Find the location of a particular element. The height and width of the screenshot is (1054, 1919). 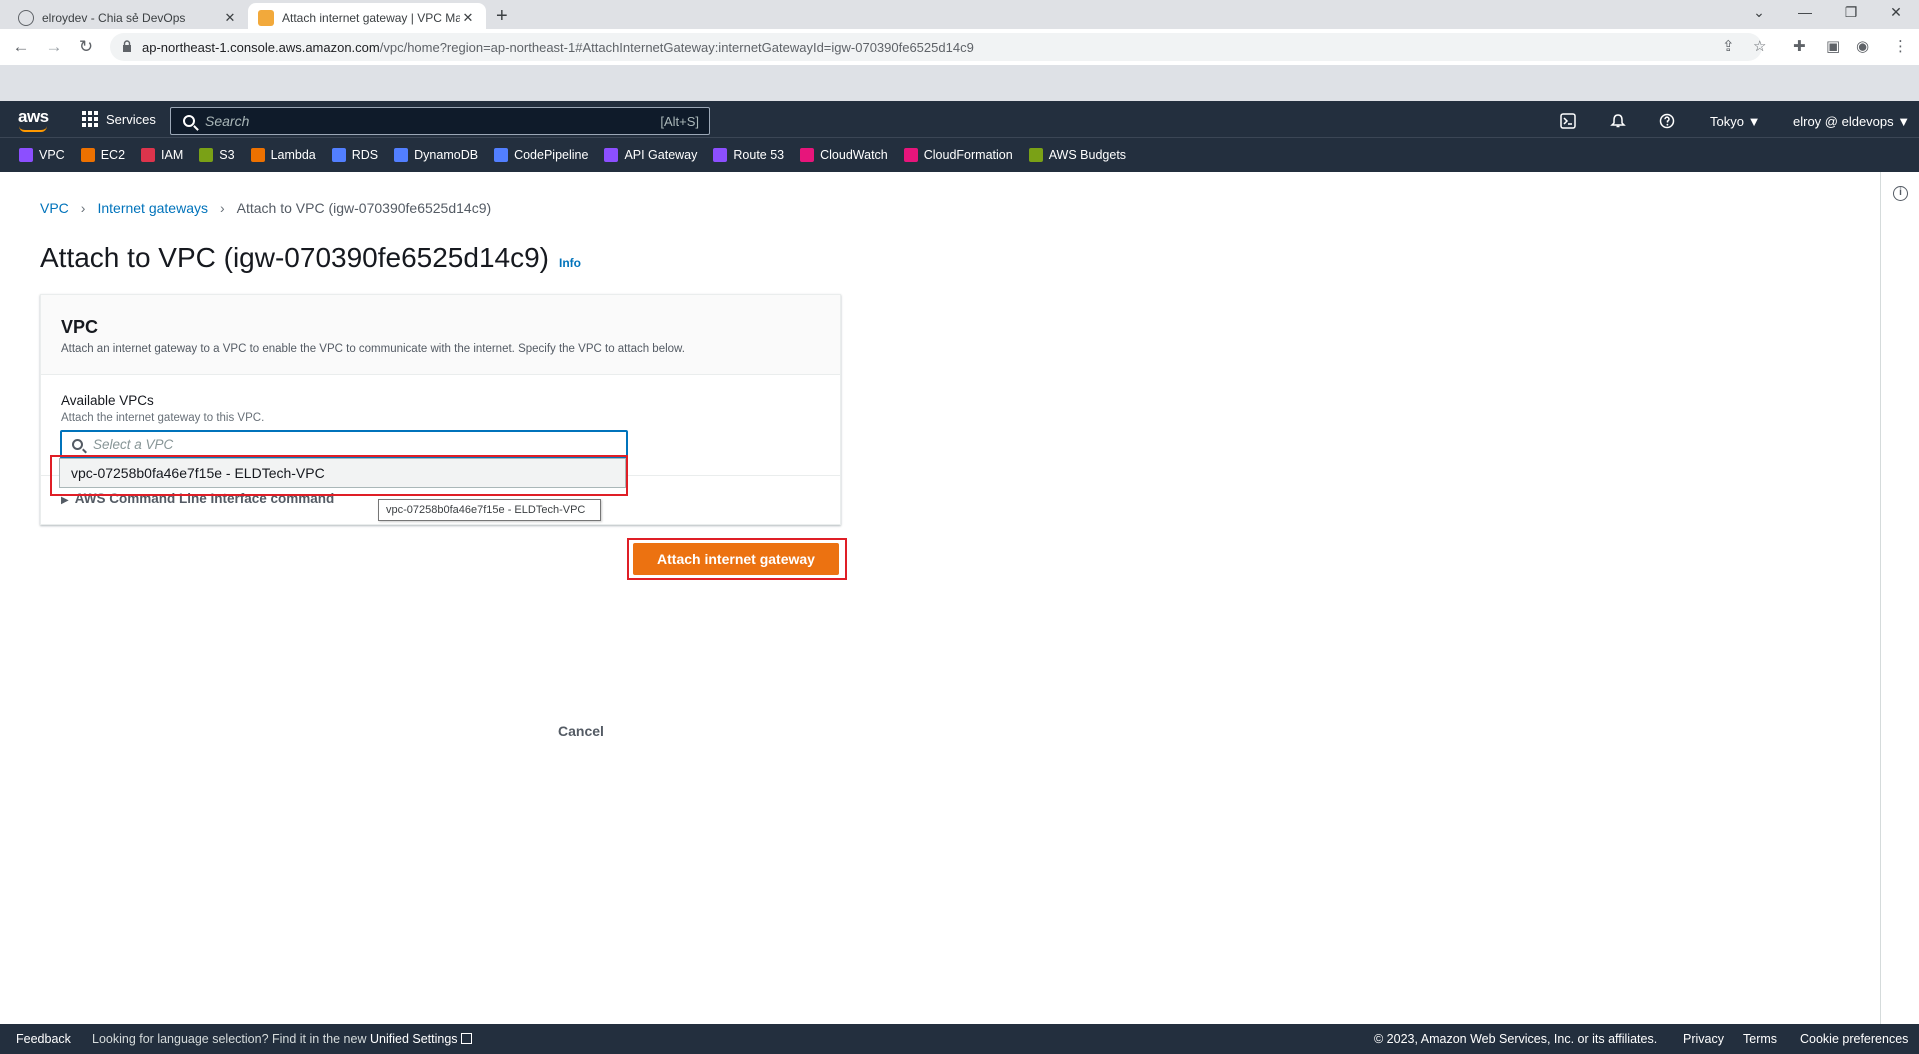

services-label: Services is located at coordinates (131, 119).